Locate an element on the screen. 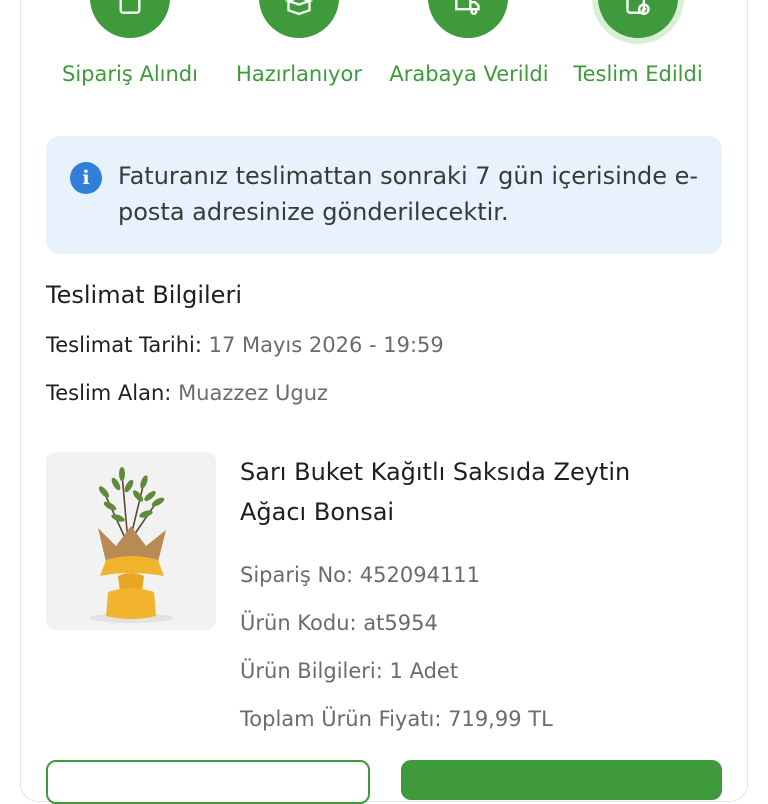 The width and height of the screenshot is (768, 804). step-label-shipped: Arabaya Verildi is located at coordinates (469, 74).